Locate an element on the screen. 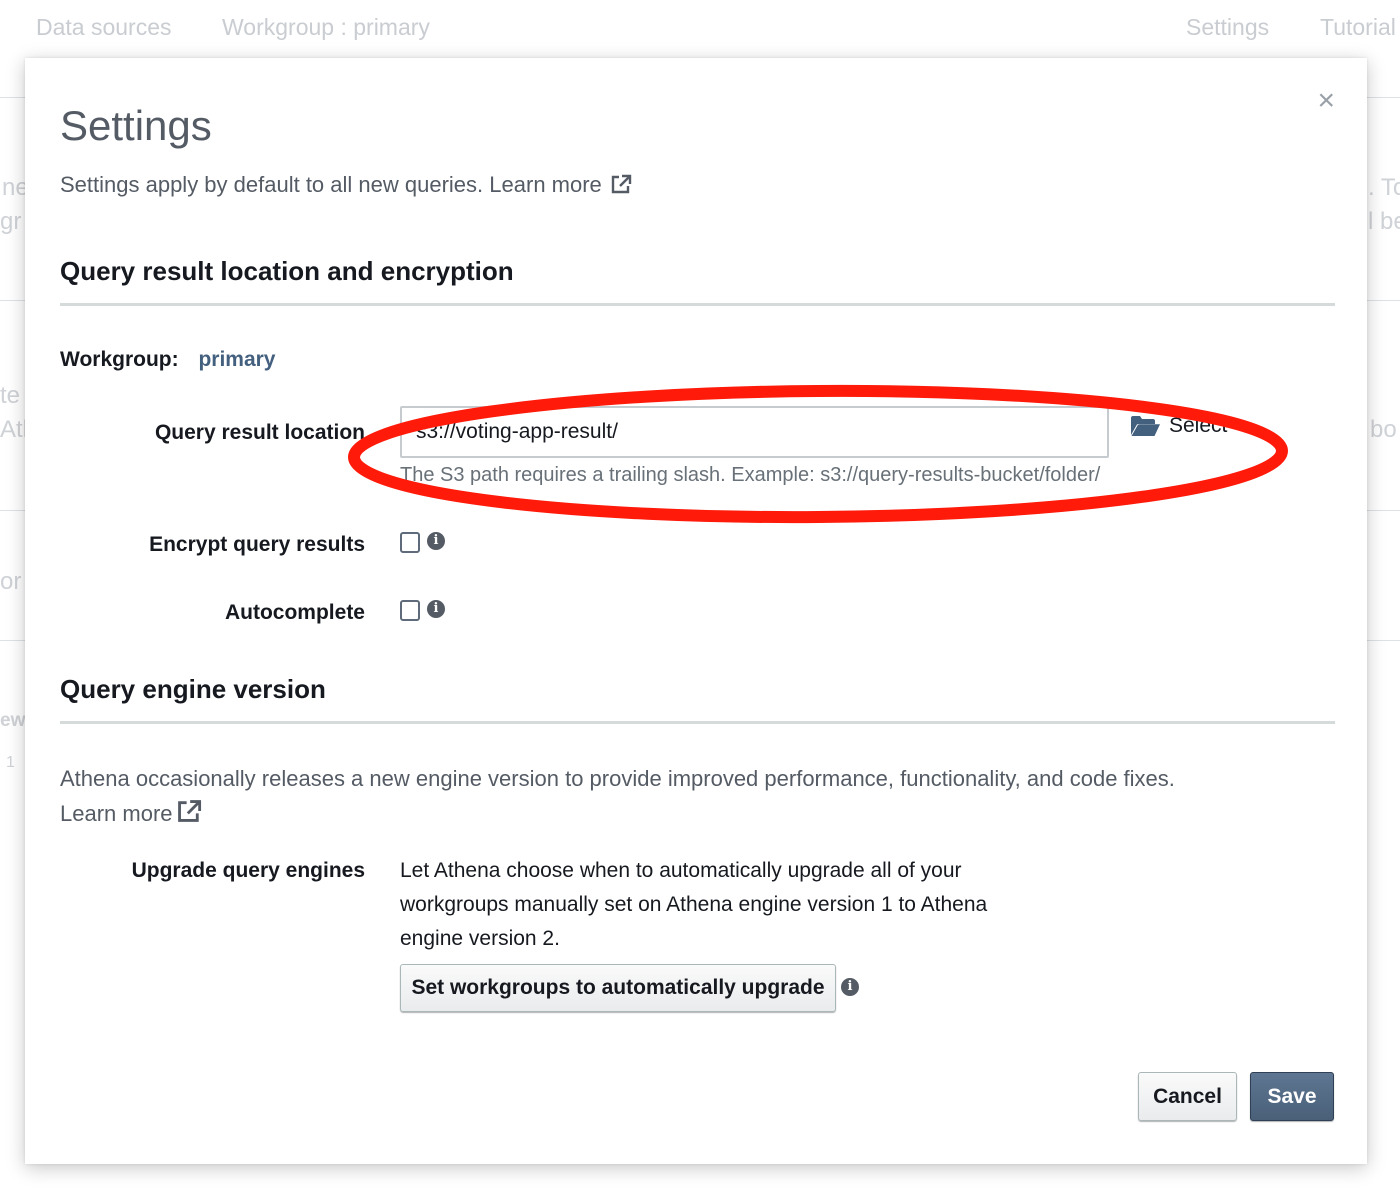 The height and width of the screenshot is (1200, 1400). workgroup-value: primary is located at coordinates (237, 359).